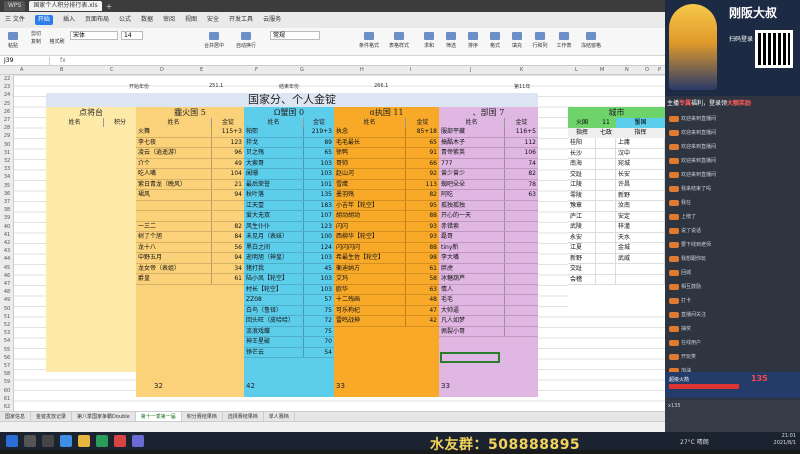 The width and height of the screenshot is (800, 454). Describe the element at coordinates (228, 237) in the screenshot. I see `player-score: 84` at that location.